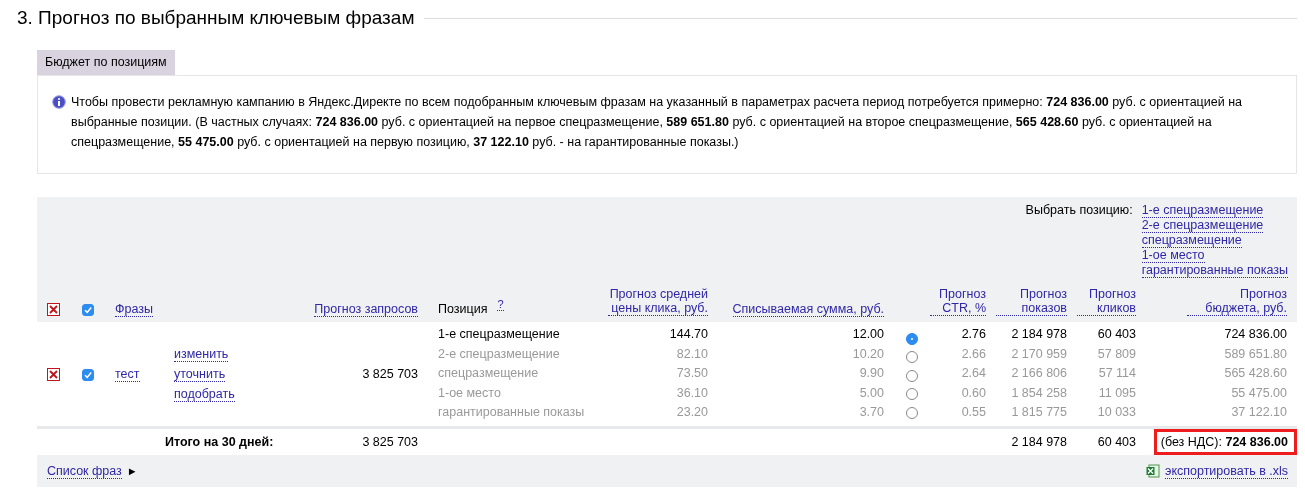 The height and width of the screenshot is (500, 1305). What do you see at coordinates (973, 335) in the screenshot?
I see `table-cell-text: 2.76` at bounding box center [973, 335].